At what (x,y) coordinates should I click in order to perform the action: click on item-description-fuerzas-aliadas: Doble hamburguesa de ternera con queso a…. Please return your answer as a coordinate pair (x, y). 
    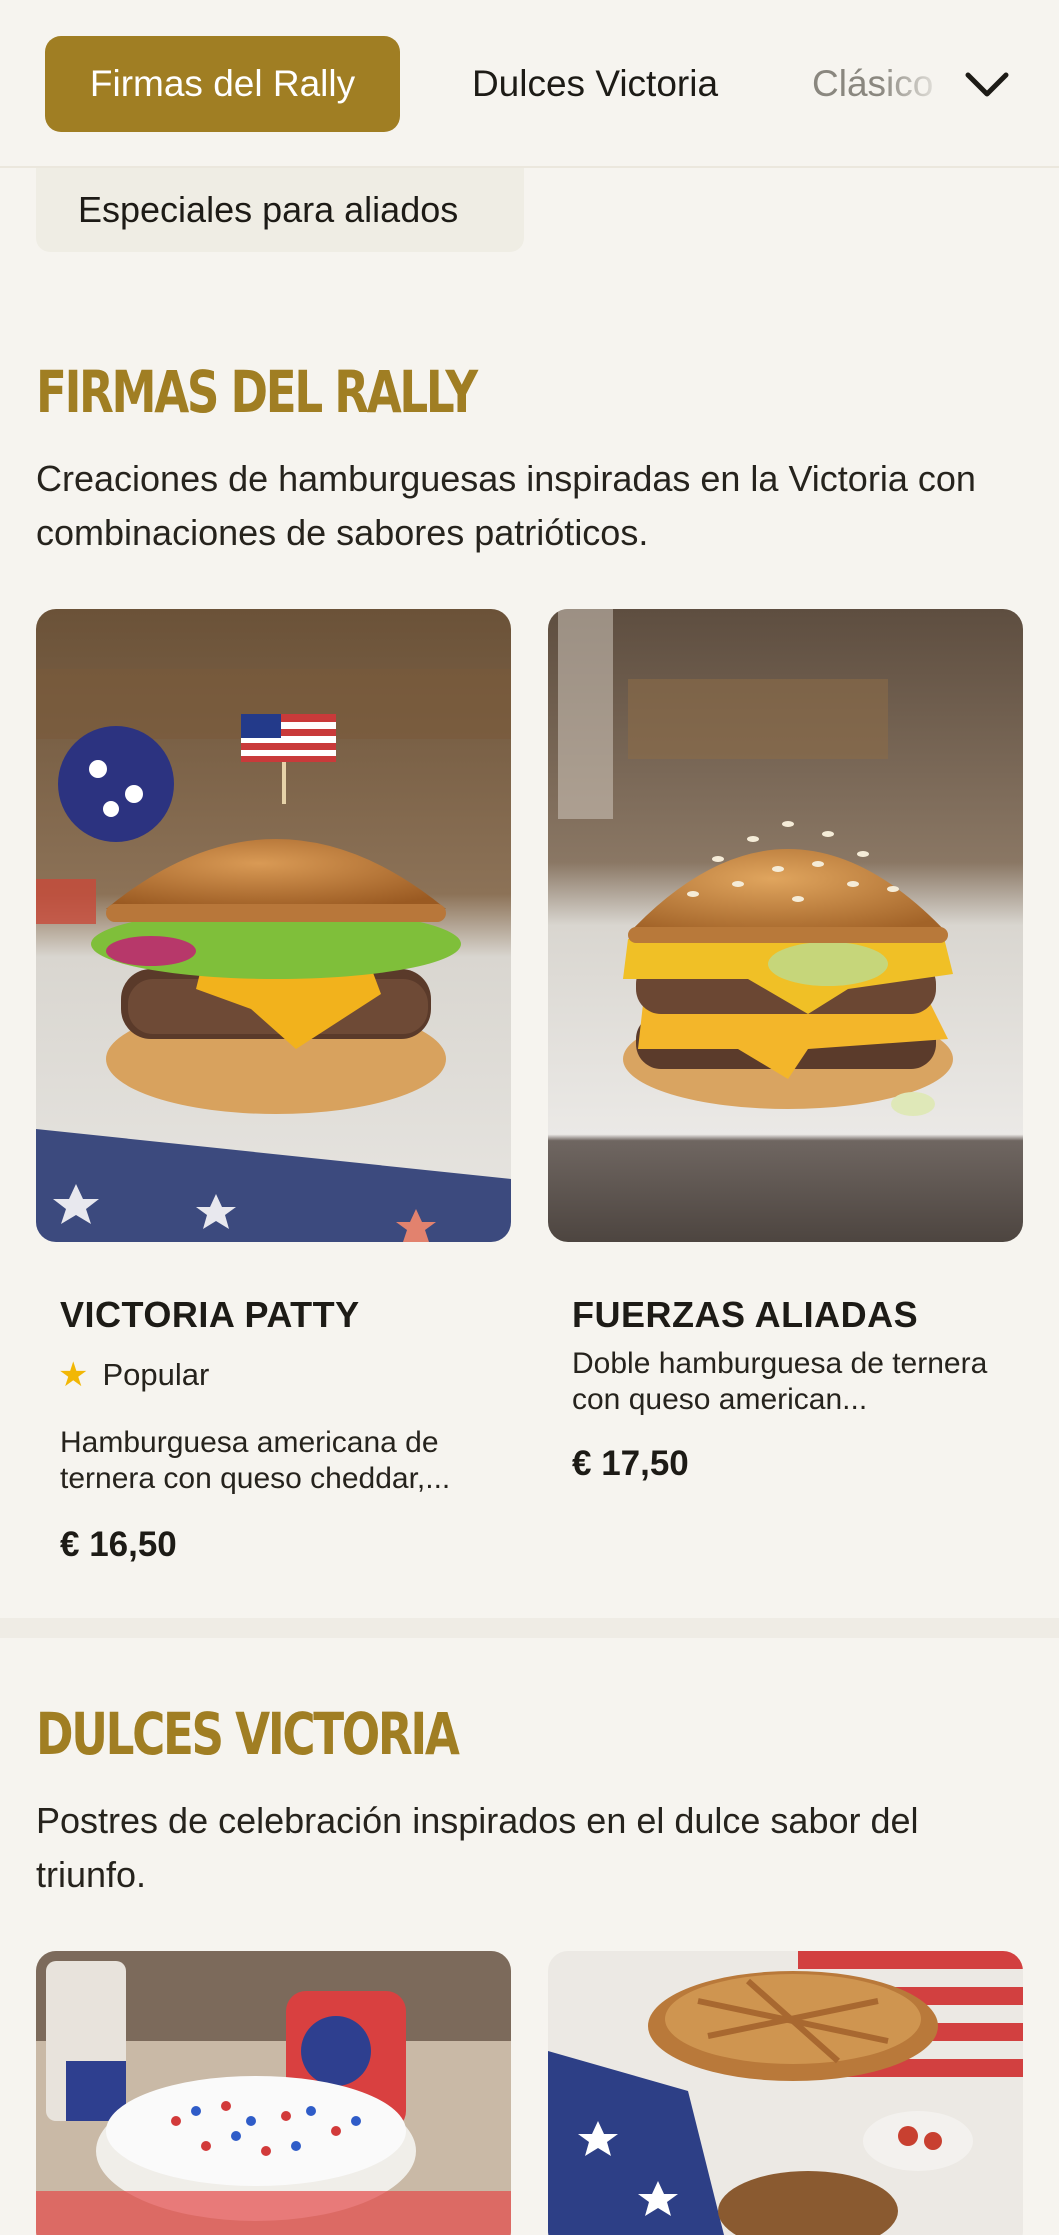
    Looking at the image, I should click on (780, 1381).